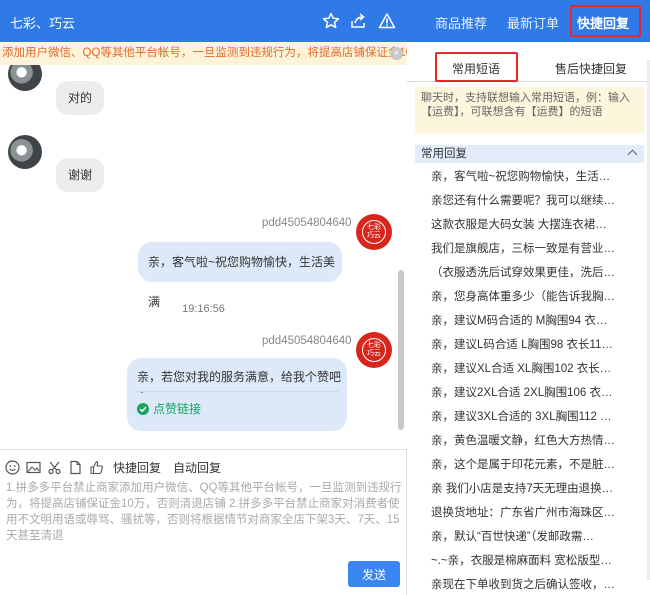 The height and width of the screenshot is (595, 650). What do you see at coordinates (387, 21) in the screenshot?
I see `alert-icon` at bounding box center [387, 21].